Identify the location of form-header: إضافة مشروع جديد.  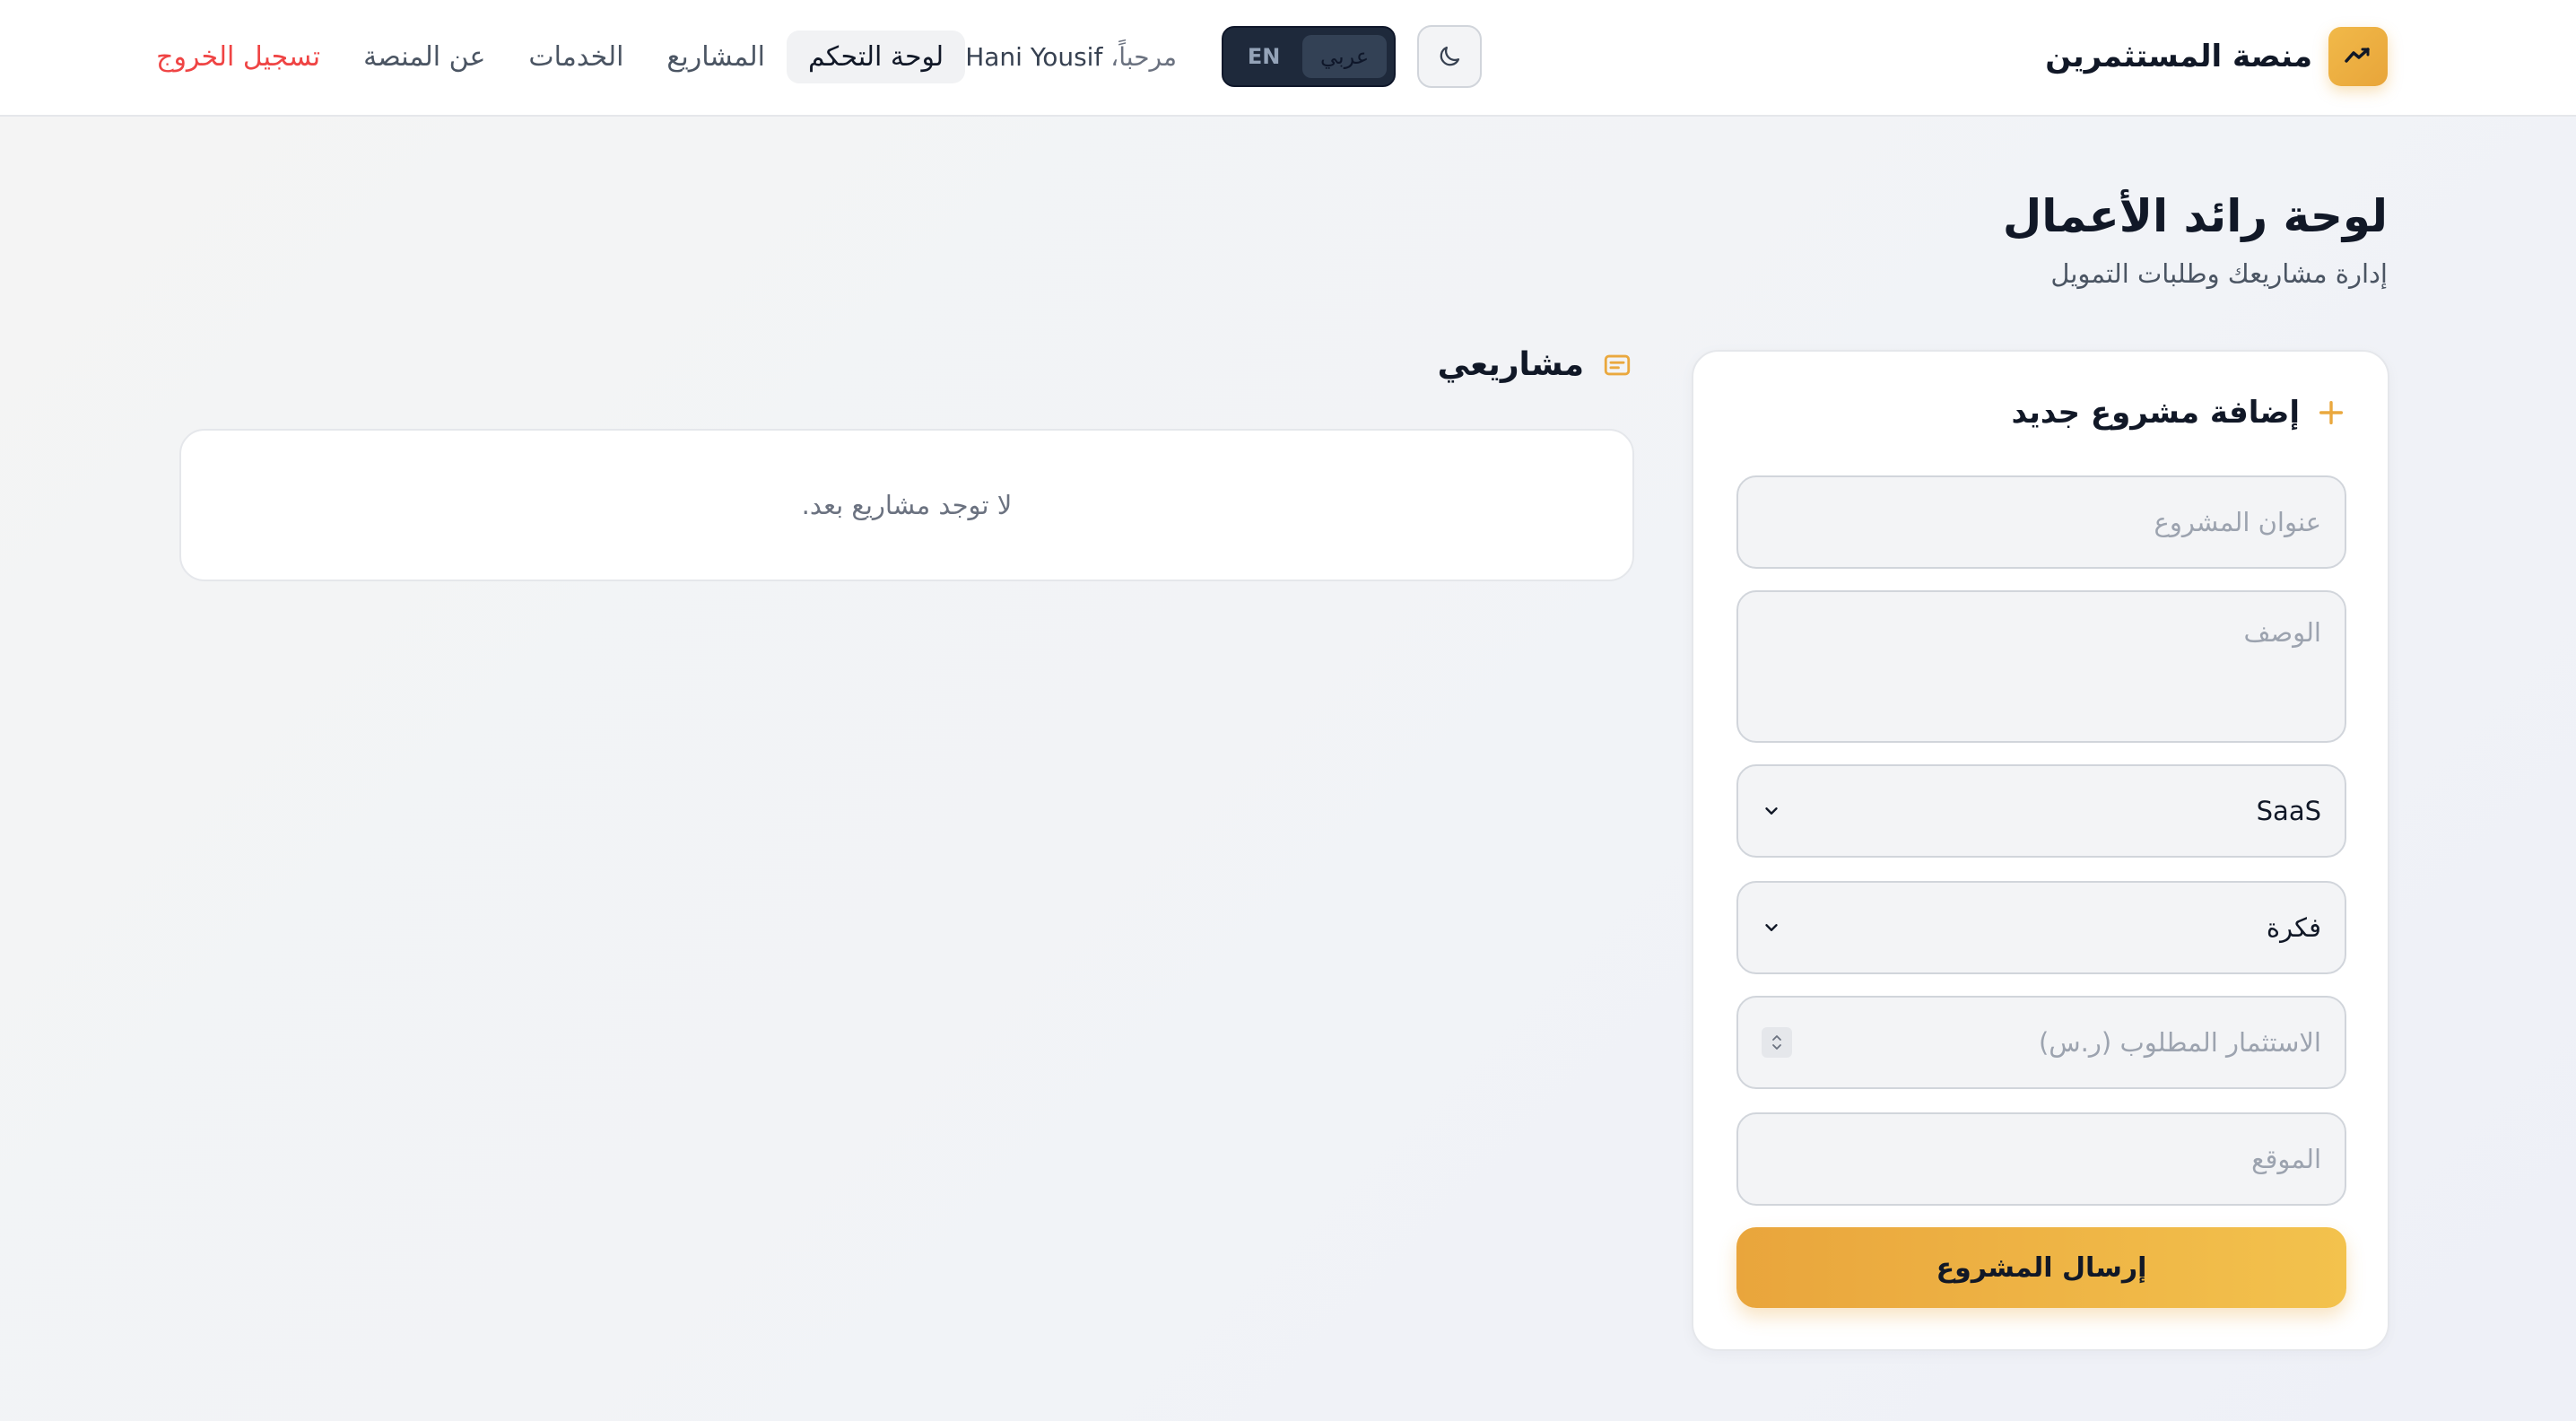
(2178, 413).